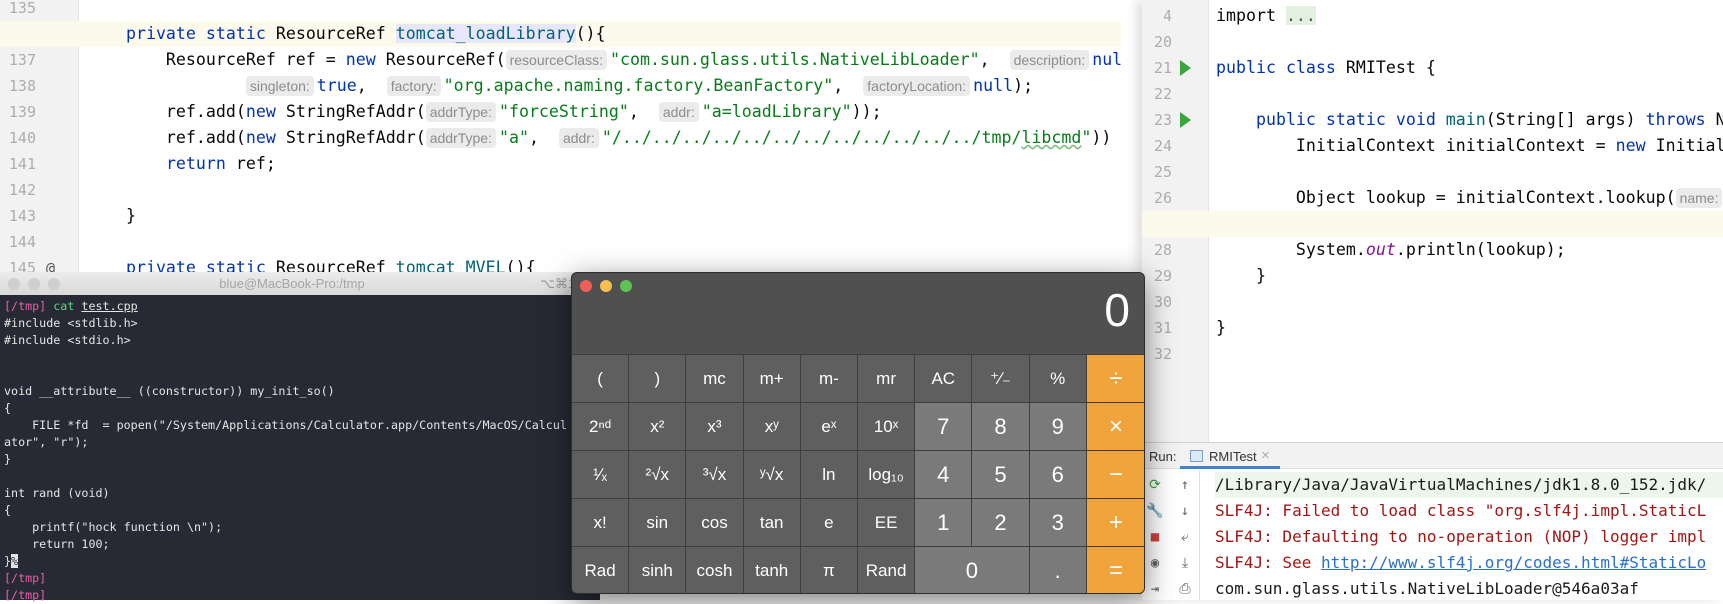  I want to click on calc-close-button, so click(586, 286).